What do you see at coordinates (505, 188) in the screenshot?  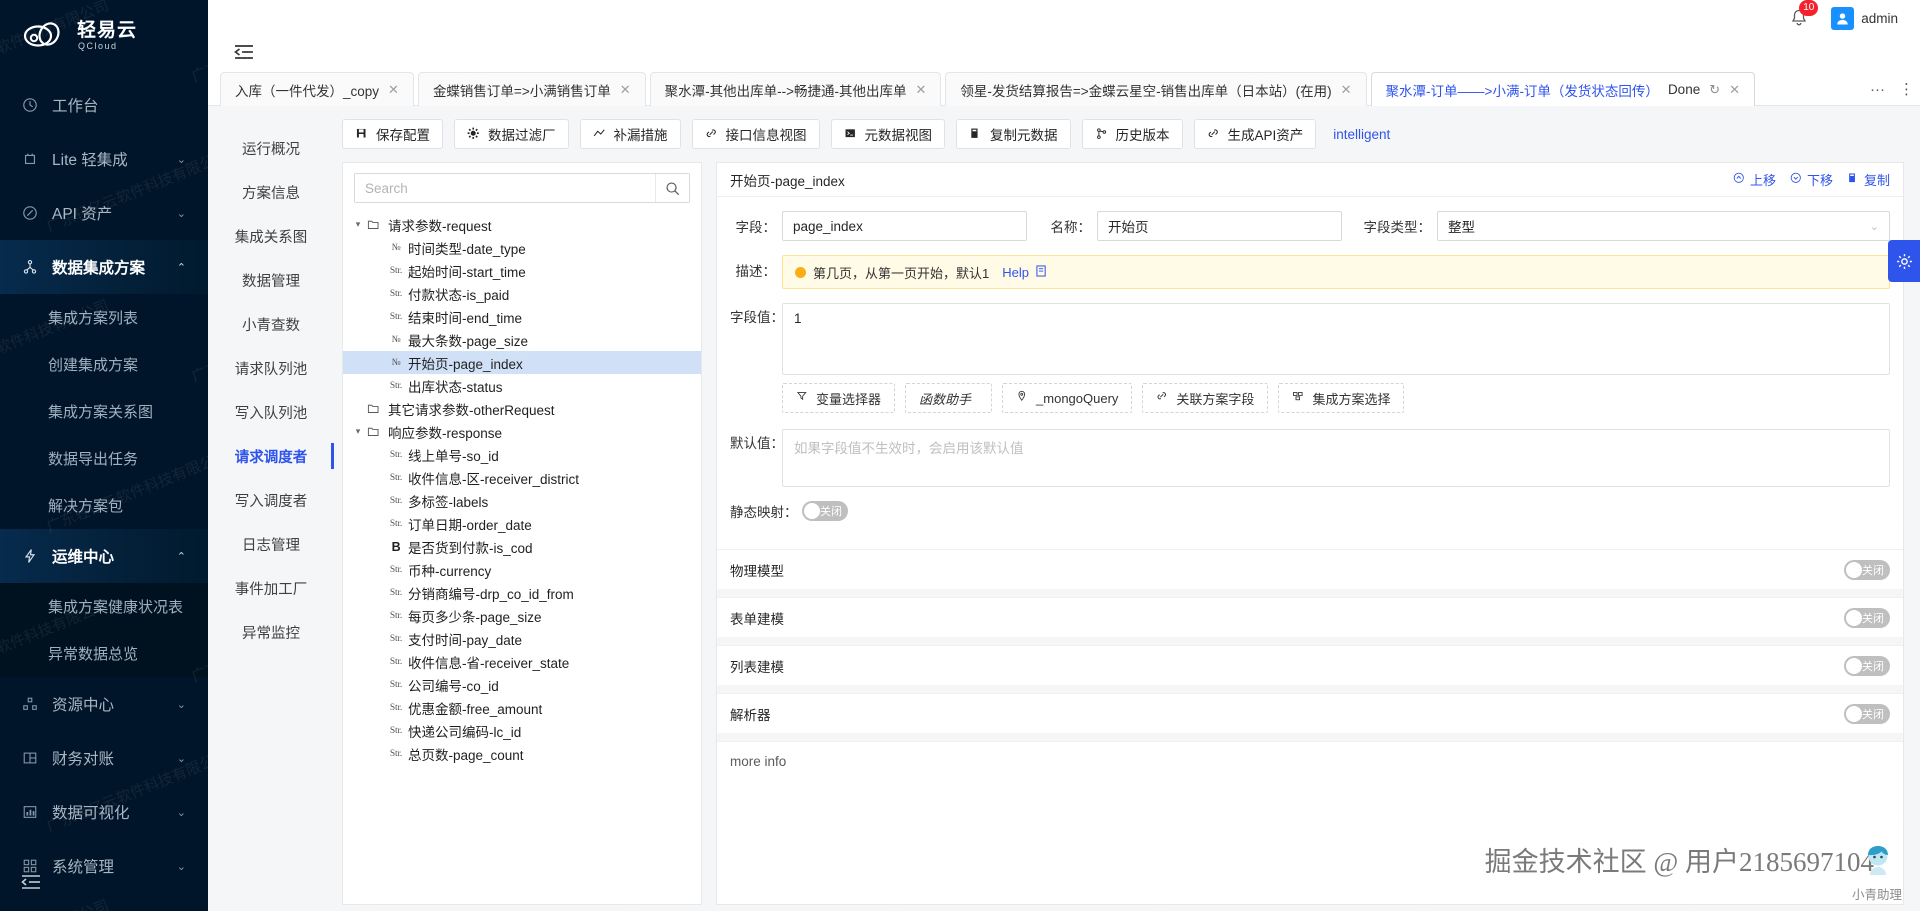 I see `search-input` at bounding box center [505, 188].